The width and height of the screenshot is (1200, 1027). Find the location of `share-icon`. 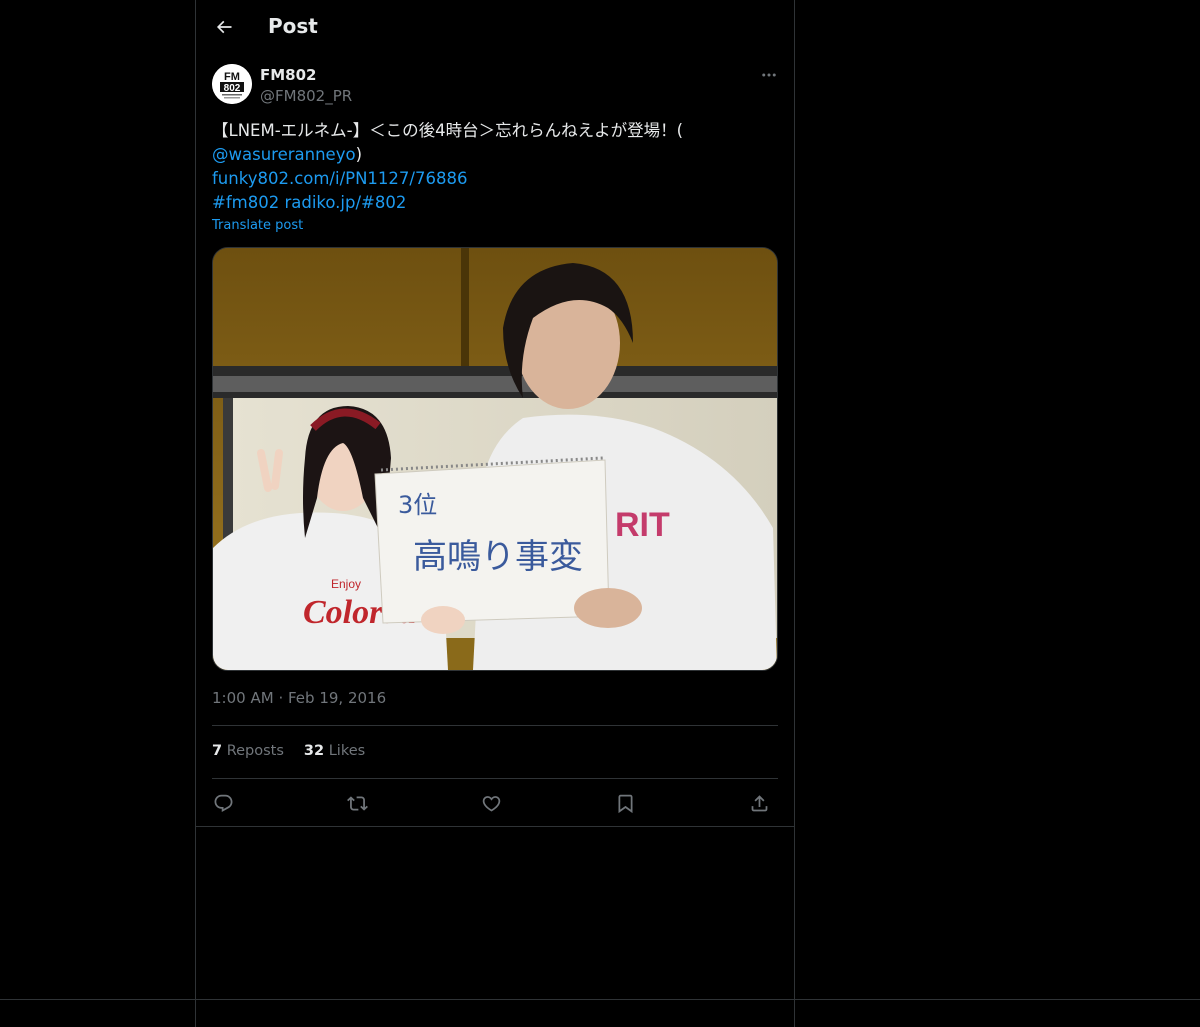

share-icon is located at coordinates (759, 802).